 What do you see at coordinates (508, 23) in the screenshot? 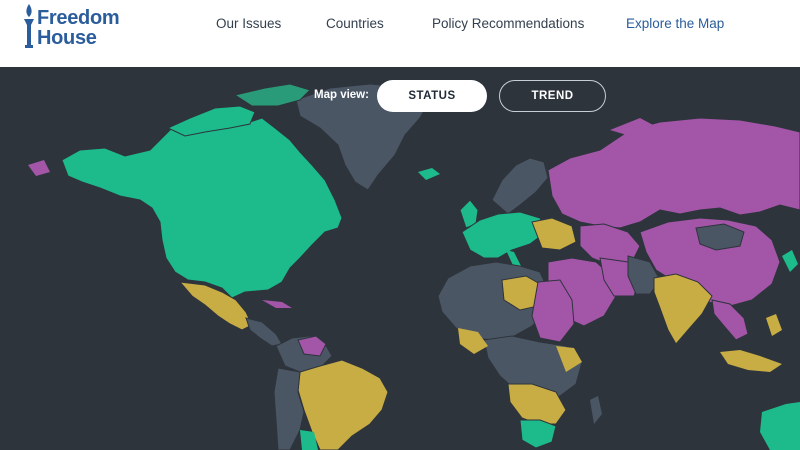
I see `nav-policy-recommendations: Policy Recommendations` at bounding box center [508, 23].